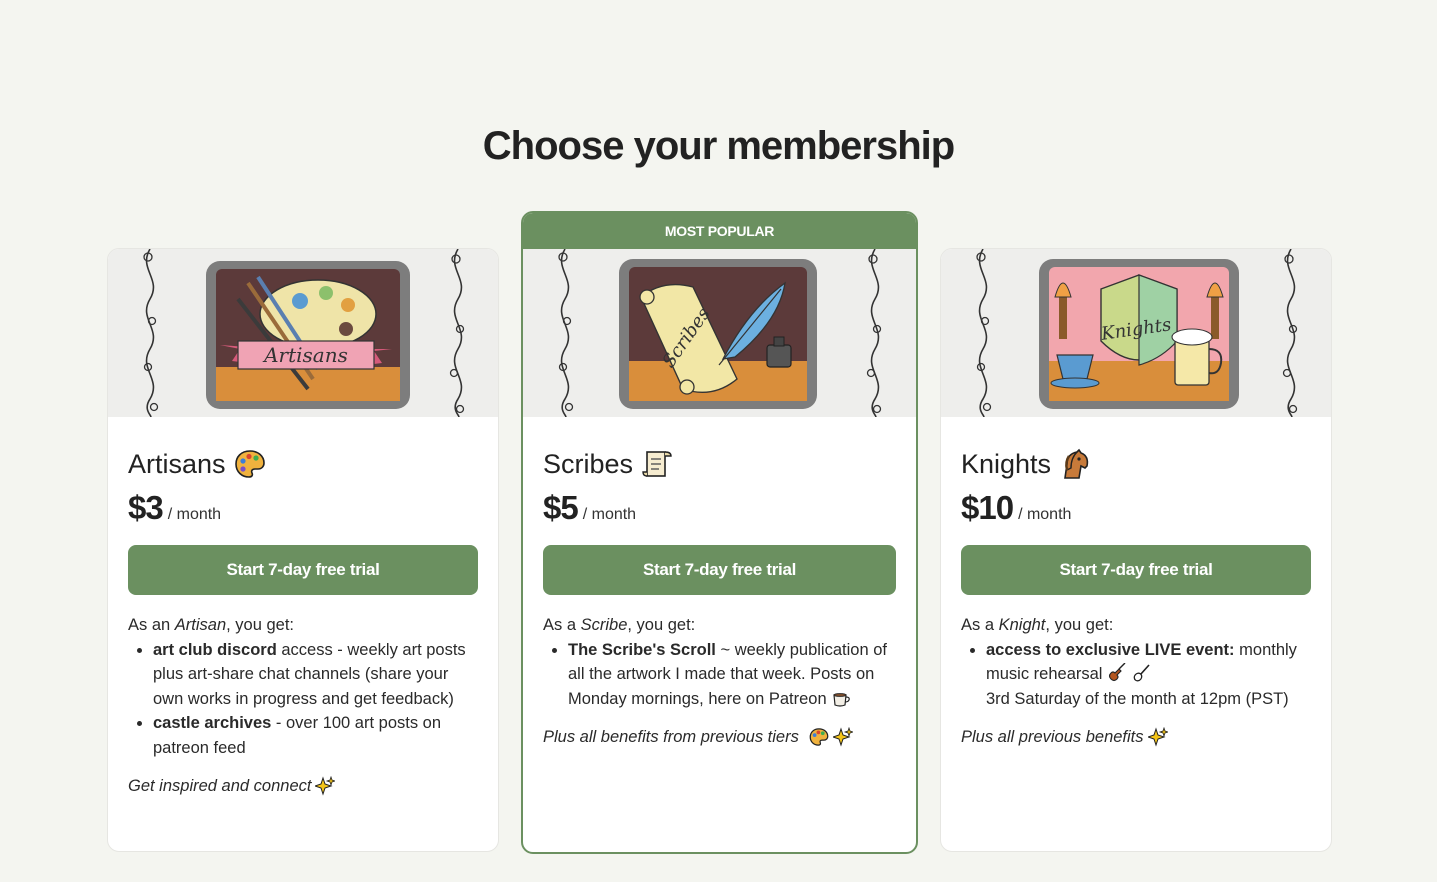 The width and height of the screenshot is (1437, 882). Describe the element at coordinates (719, 736) in the screenshot. I see `tier-footer-note: Plus all benefits from previous tiers` at that location.